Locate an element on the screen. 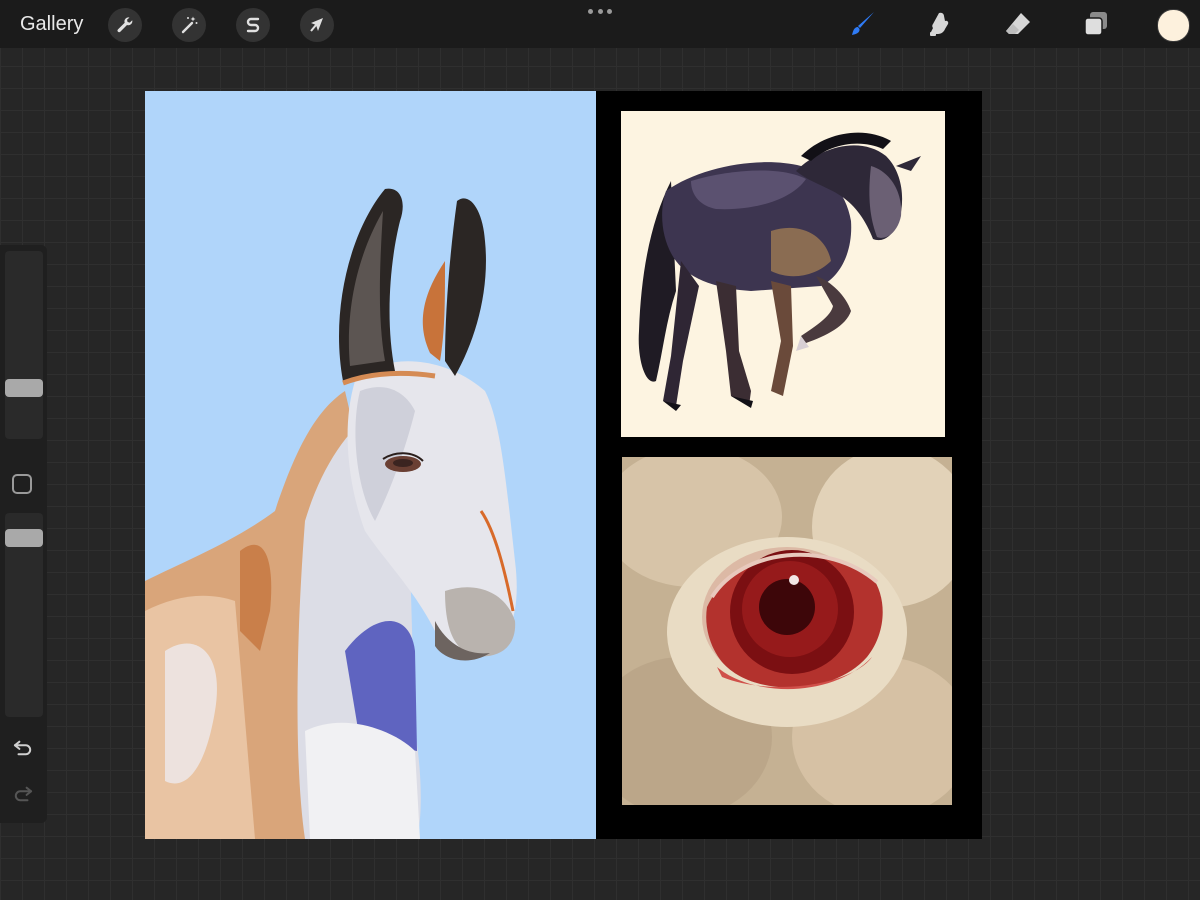 Image resolution: width=1200 pixels, height=900 pixels. top-toolbar: Gallery is located at coordinates (600, 24).